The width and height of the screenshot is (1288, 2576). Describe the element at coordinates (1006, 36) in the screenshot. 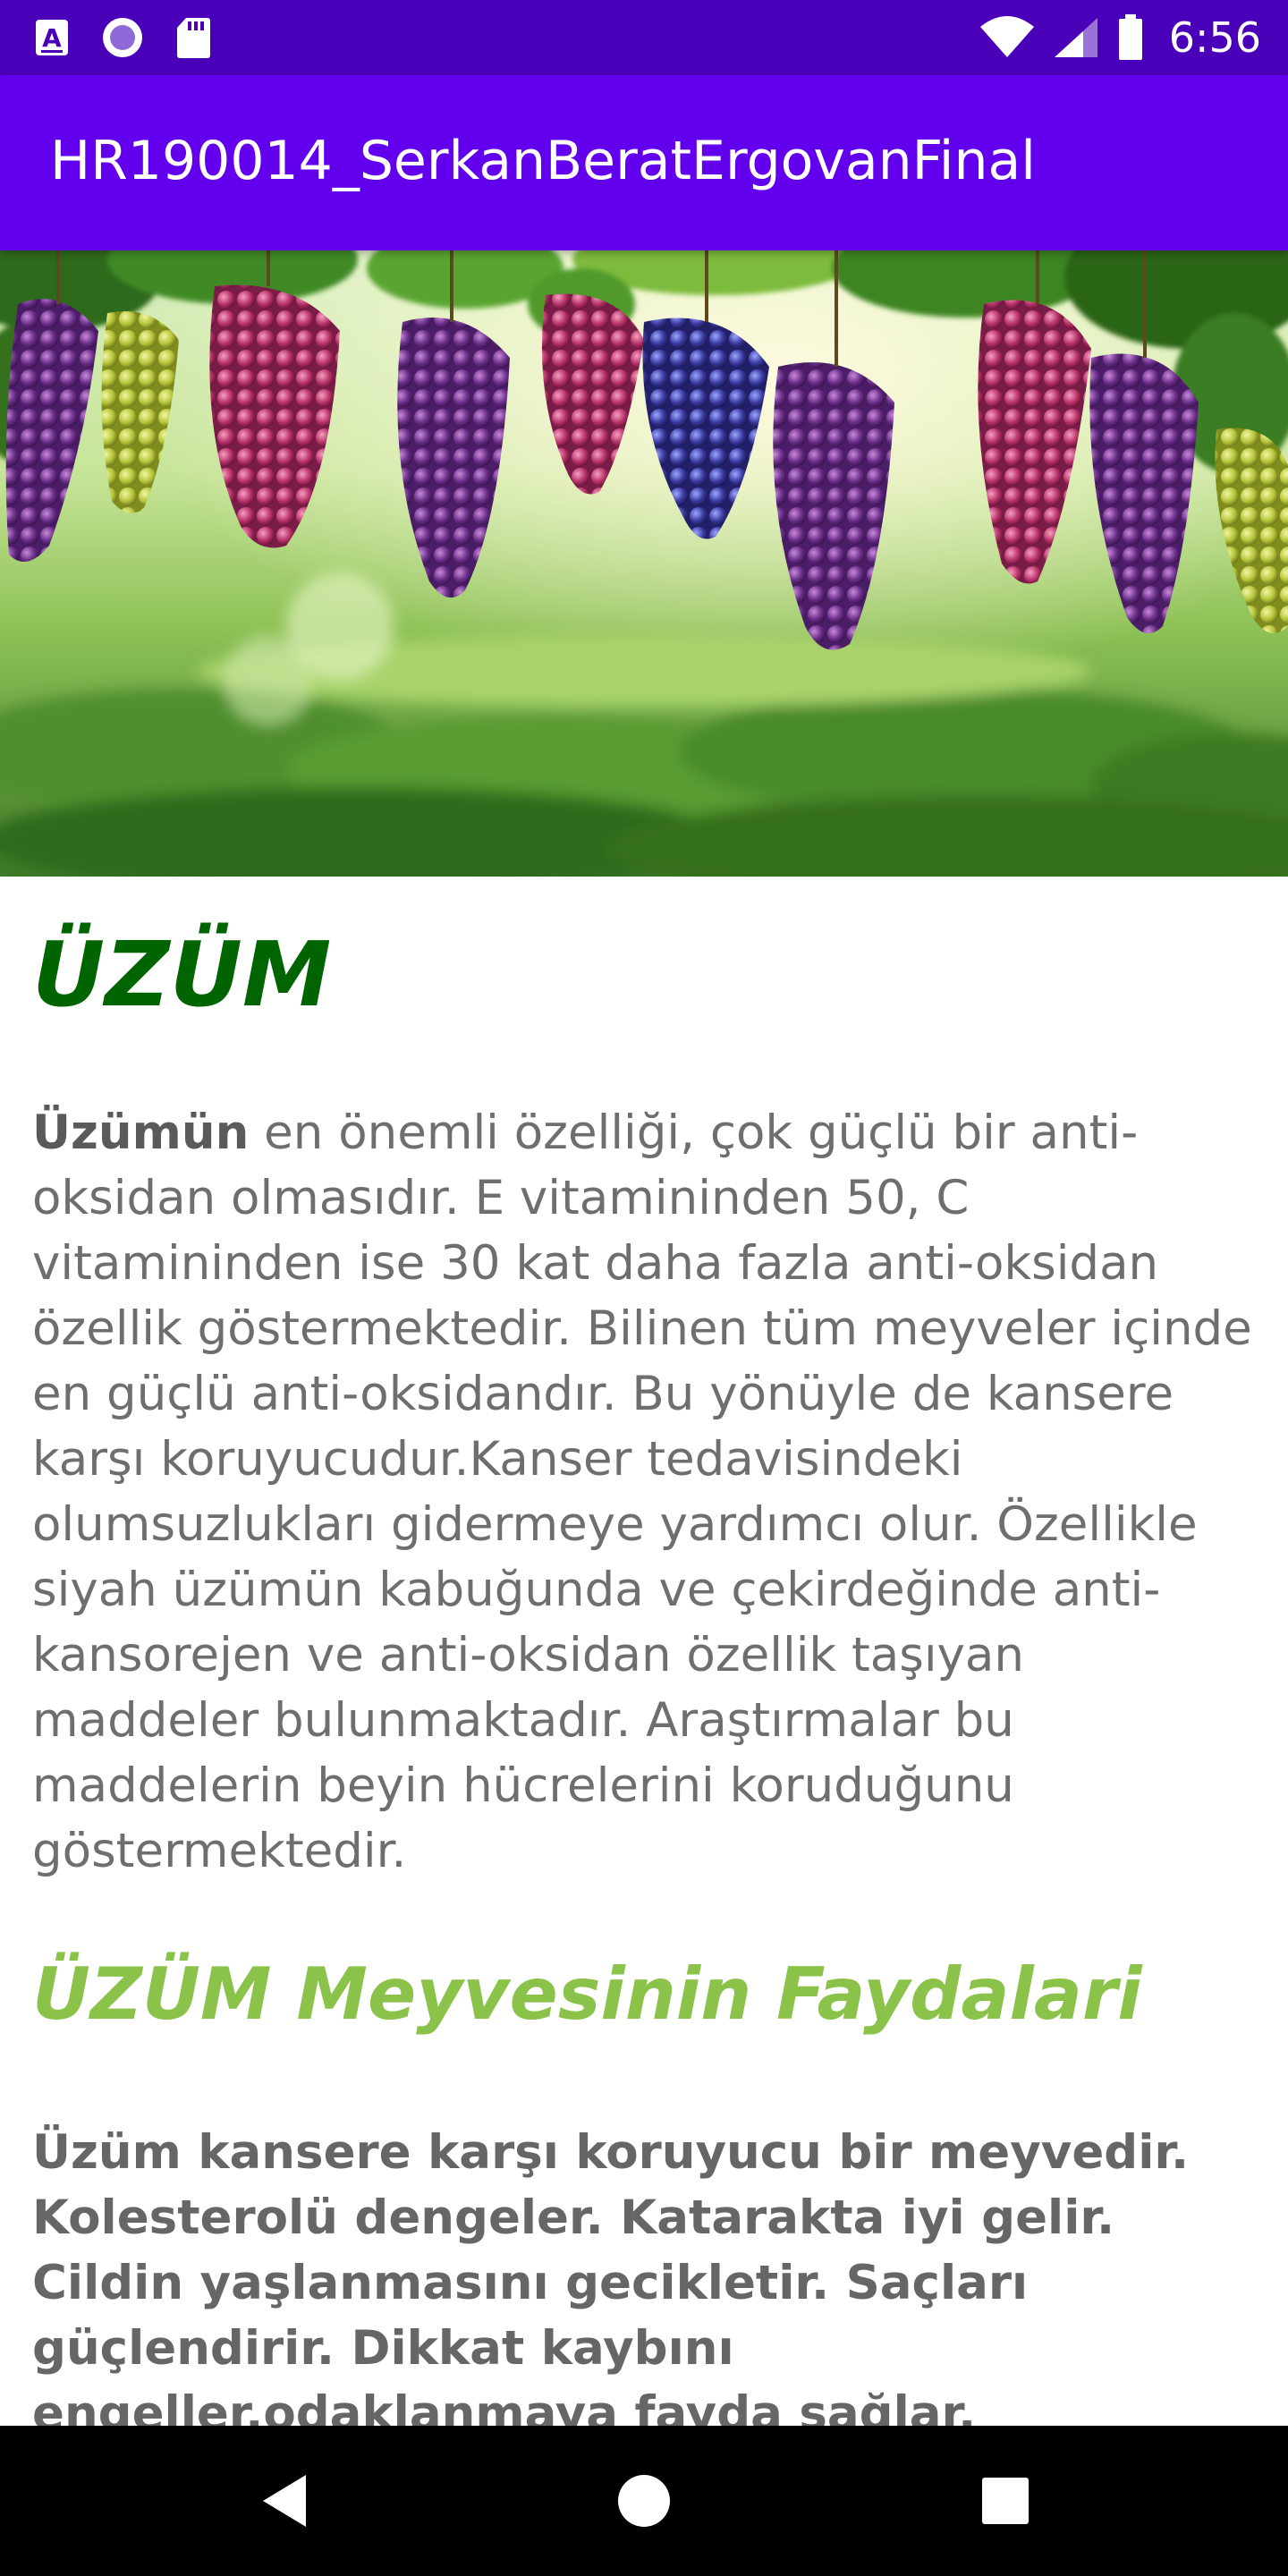

I see `wifi-icon` at that location.